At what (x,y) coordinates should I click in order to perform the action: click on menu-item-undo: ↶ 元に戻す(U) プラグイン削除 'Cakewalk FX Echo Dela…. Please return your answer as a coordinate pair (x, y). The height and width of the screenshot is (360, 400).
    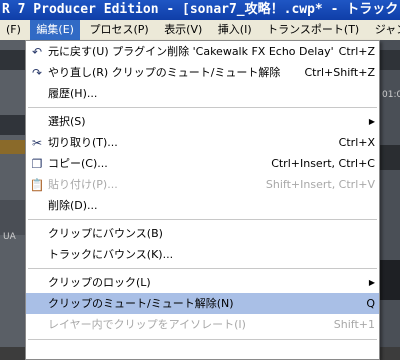
    Looking at the image, I should click on (202, 51).